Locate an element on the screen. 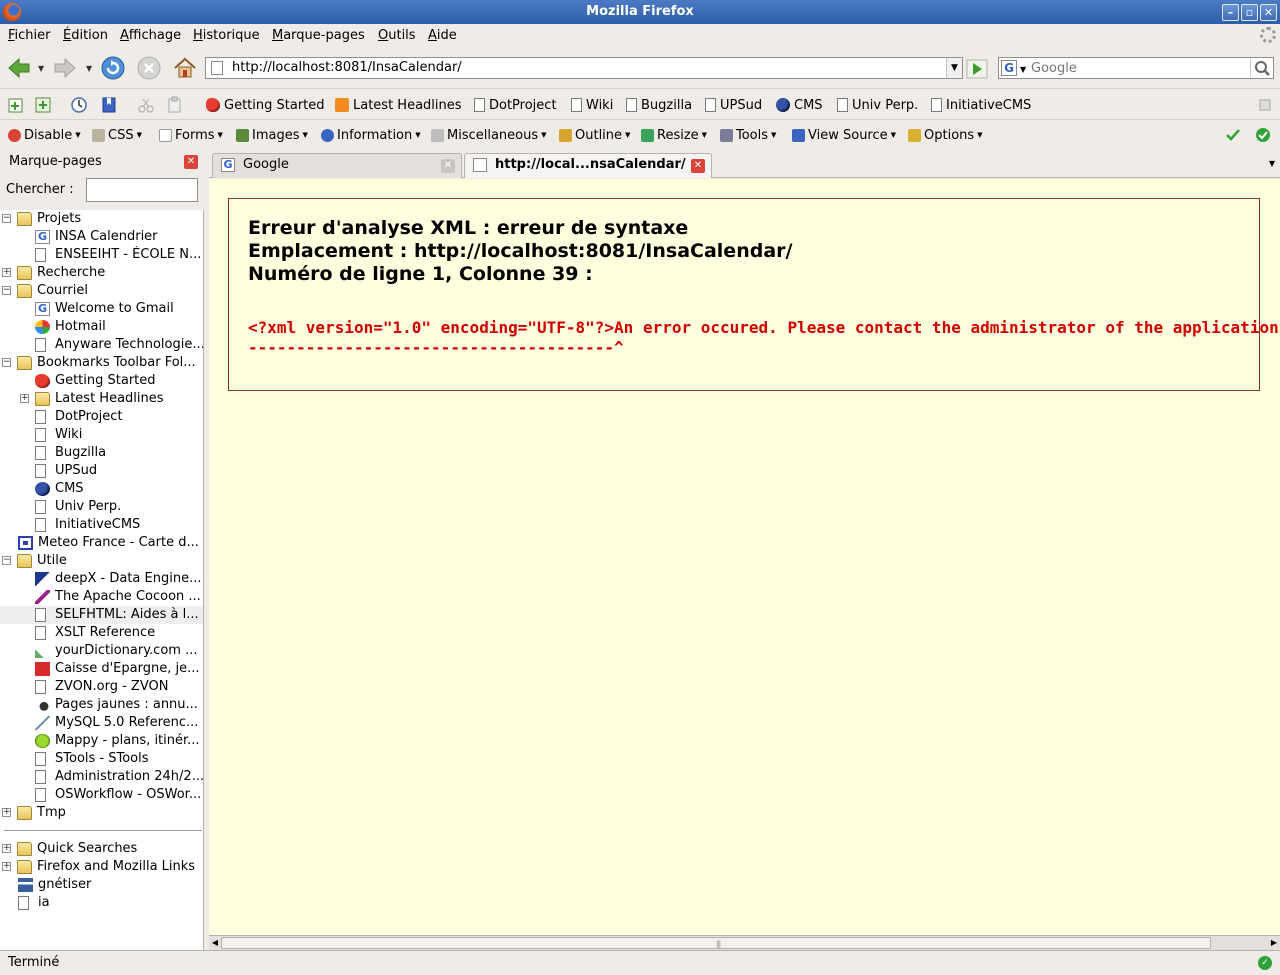 This screenshot has width=1280, height=975. bookmark-initiativecms: InitiativeCMS is located at coordinates (981, 105).